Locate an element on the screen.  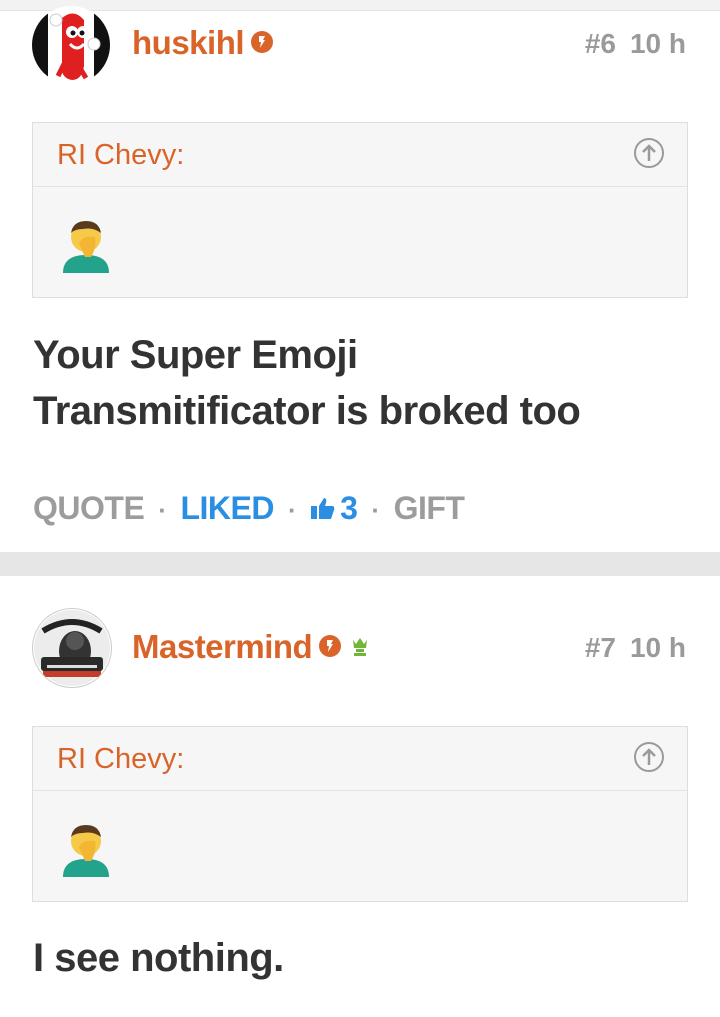
like-button: LIKED is located at coordinates (227, 508).